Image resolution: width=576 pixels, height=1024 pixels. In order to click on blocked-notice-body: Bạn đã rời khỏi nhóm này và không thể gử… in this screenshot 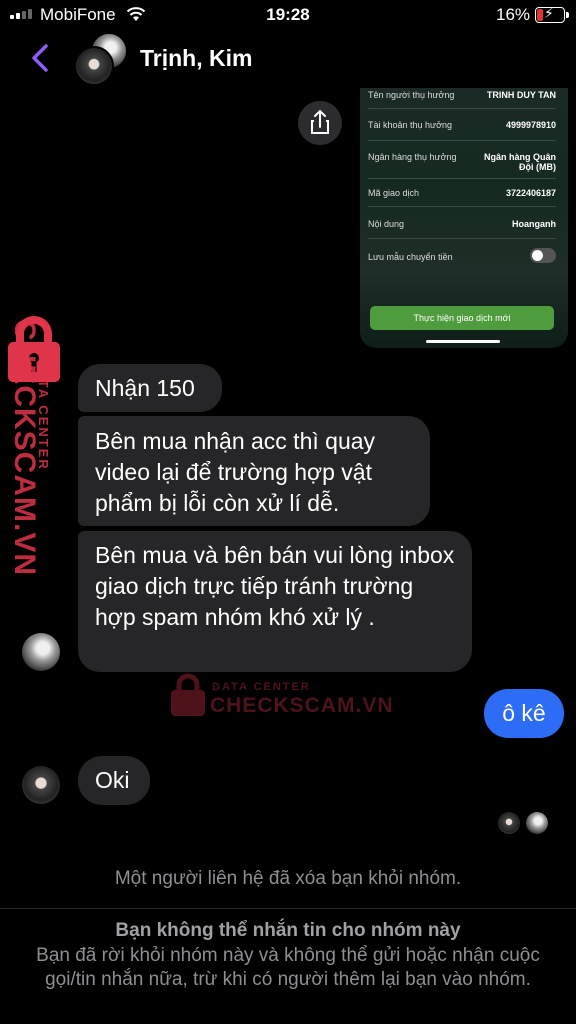, I will do `click(288, 967)`.